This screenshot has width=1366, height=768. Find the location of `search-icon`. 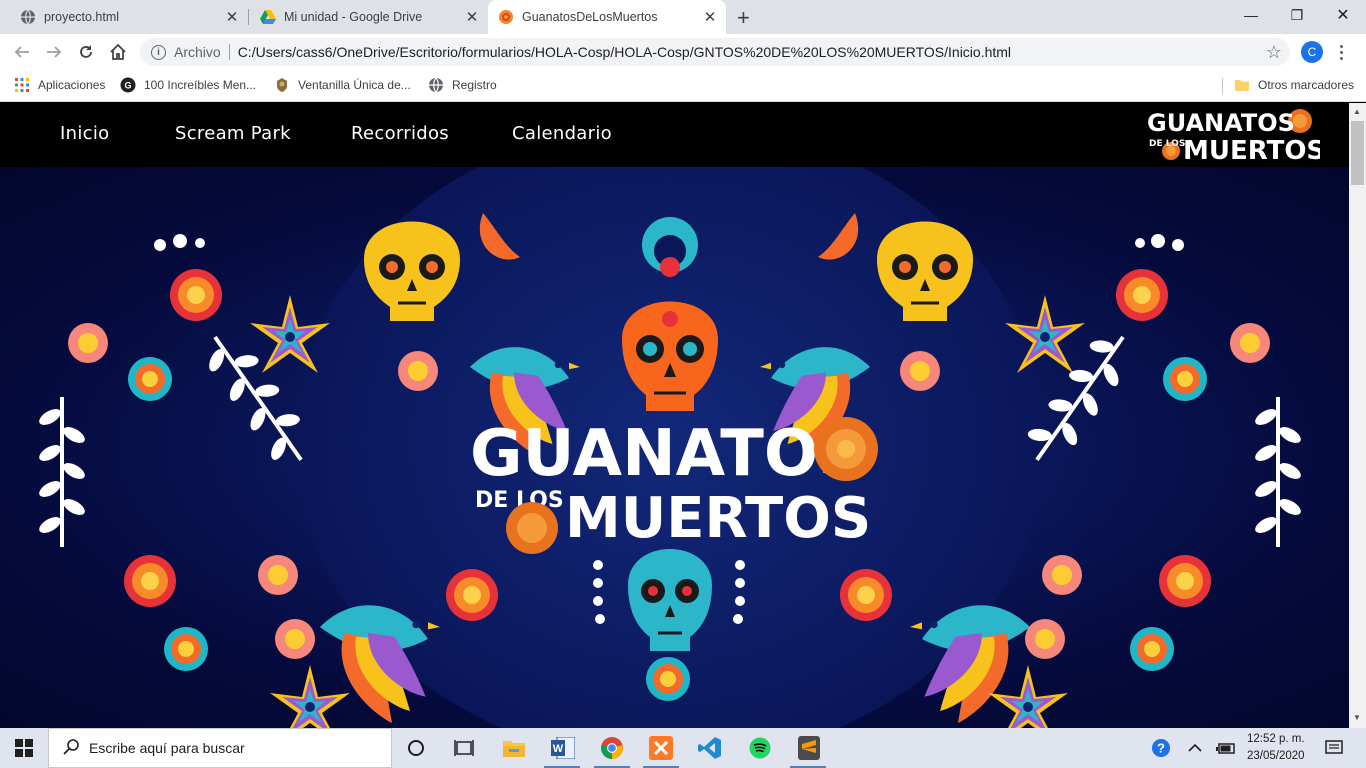

search-icon is located at coordinates (71, 748).